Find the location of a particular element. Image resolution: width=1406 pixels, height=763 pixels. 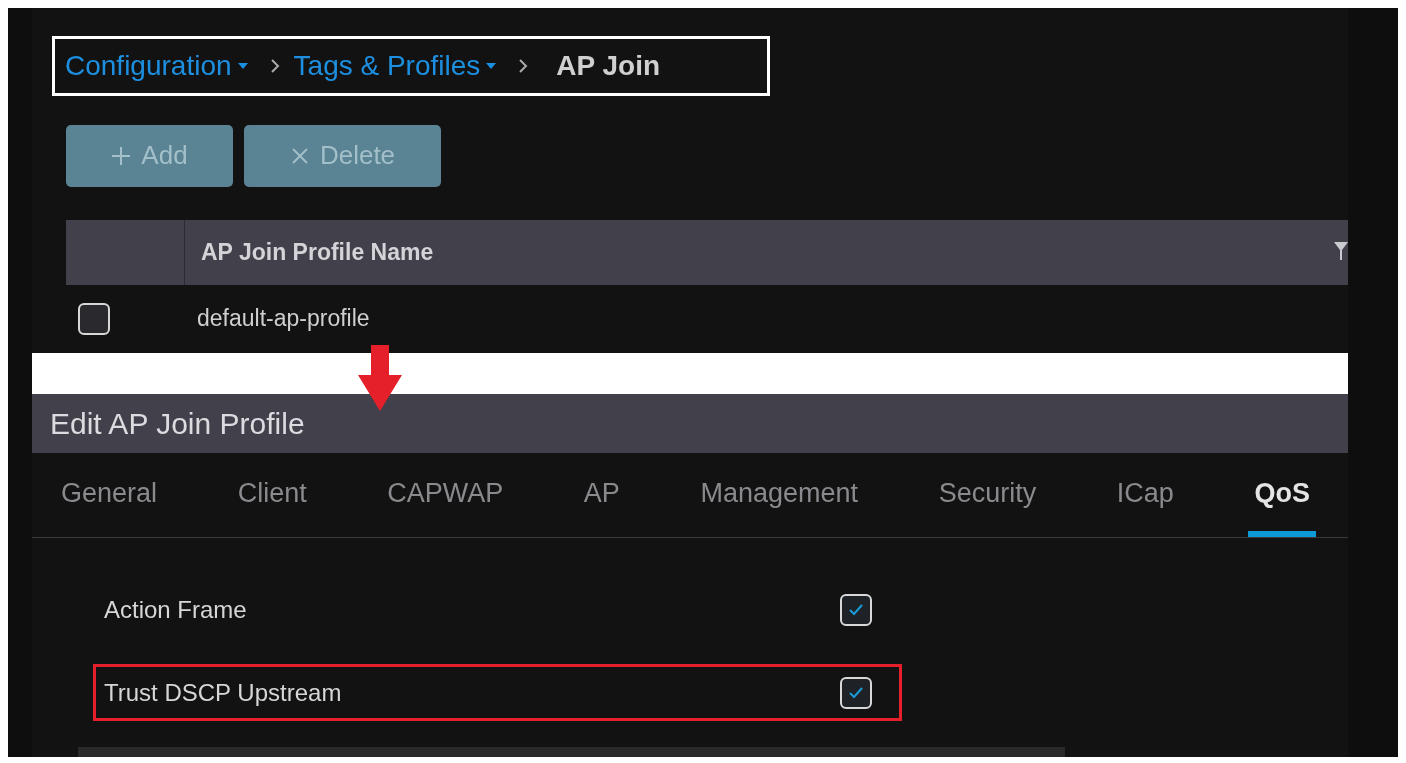

panel-title: Edit AP Join Profile is located at coordinates (177, 423).